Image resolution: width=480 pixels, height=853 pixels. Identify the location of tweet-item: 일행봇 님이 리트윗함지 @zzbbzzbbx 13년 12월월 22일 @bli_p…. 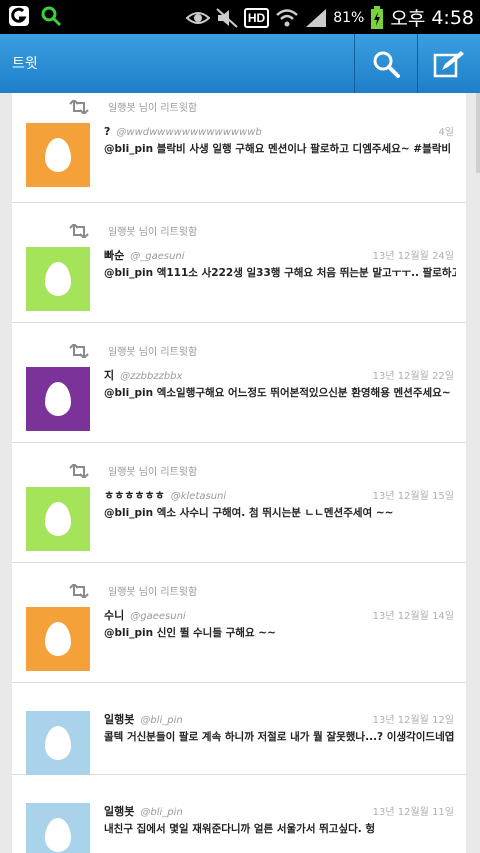
(239, 383).